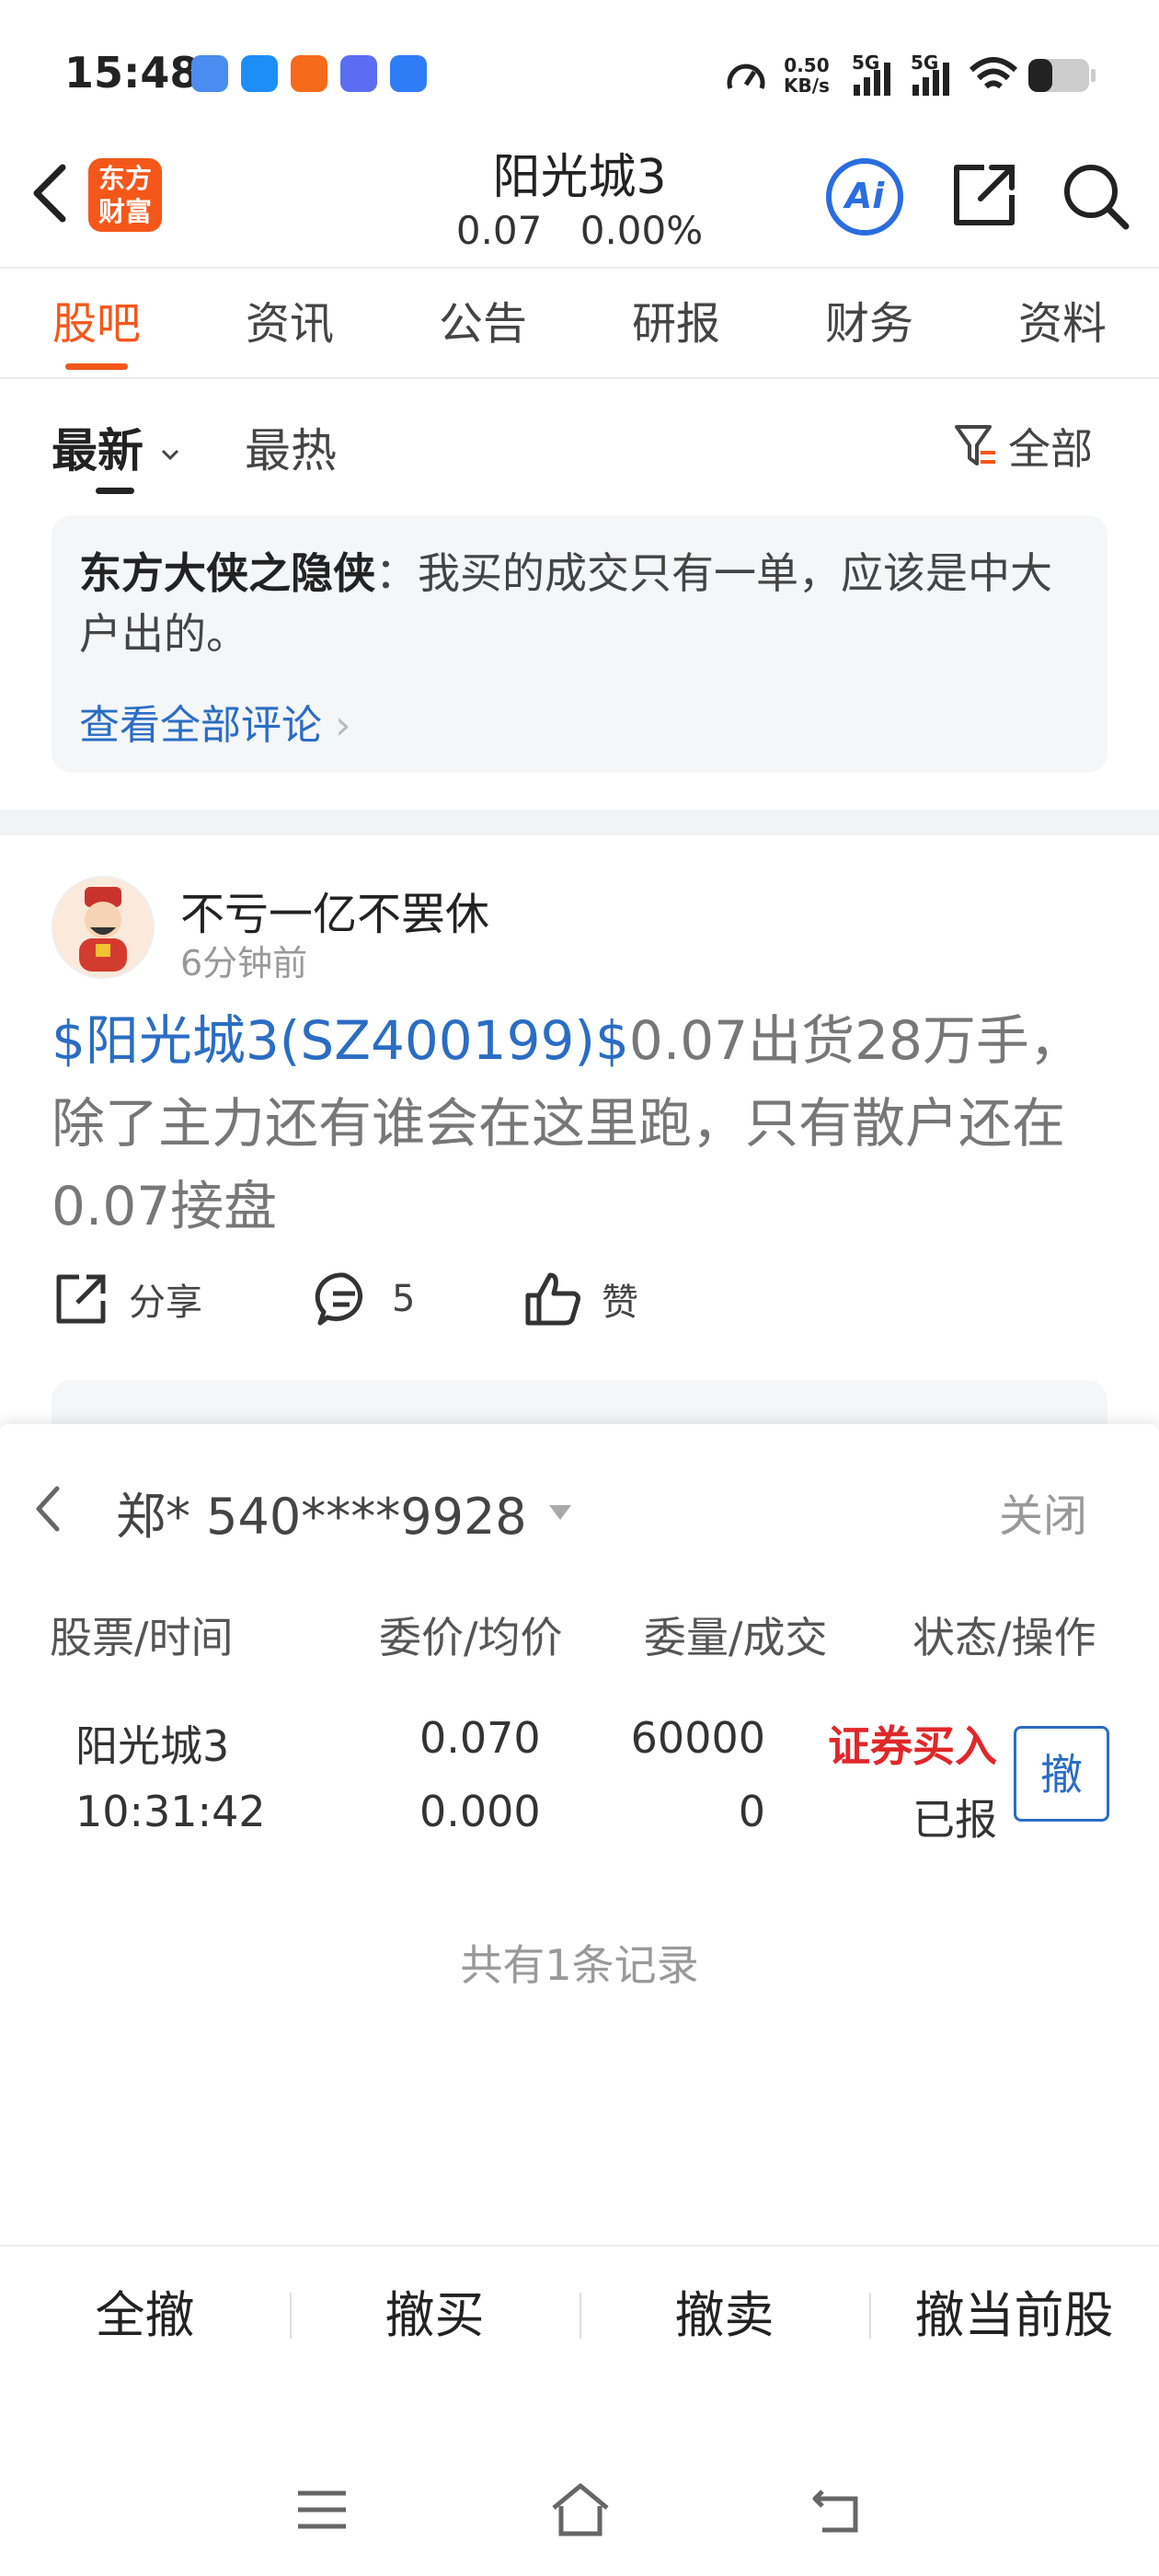 This screenshot has height=2576, width=1159. I want to click on panel-back-icon, so click(51, 1509).